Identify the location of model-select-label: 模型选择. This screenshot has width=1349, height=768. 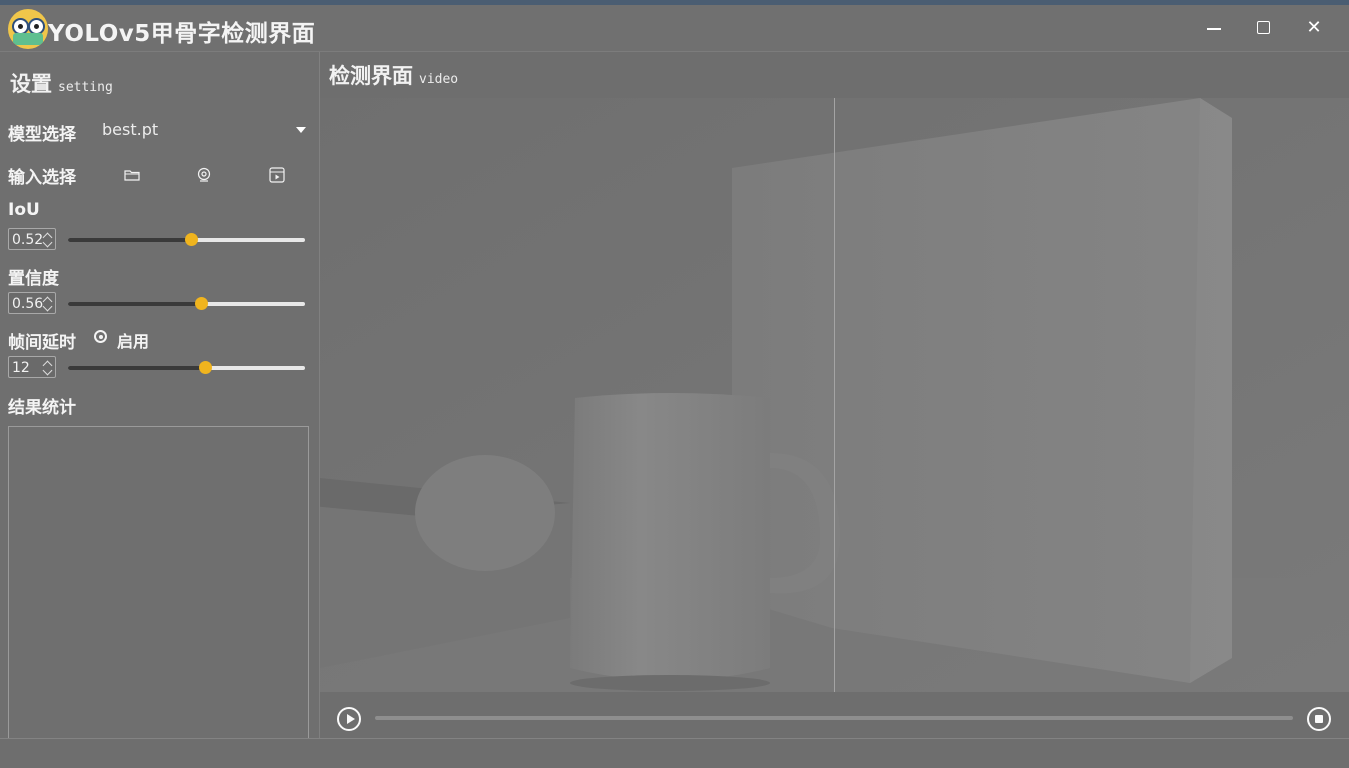
(42, 135).